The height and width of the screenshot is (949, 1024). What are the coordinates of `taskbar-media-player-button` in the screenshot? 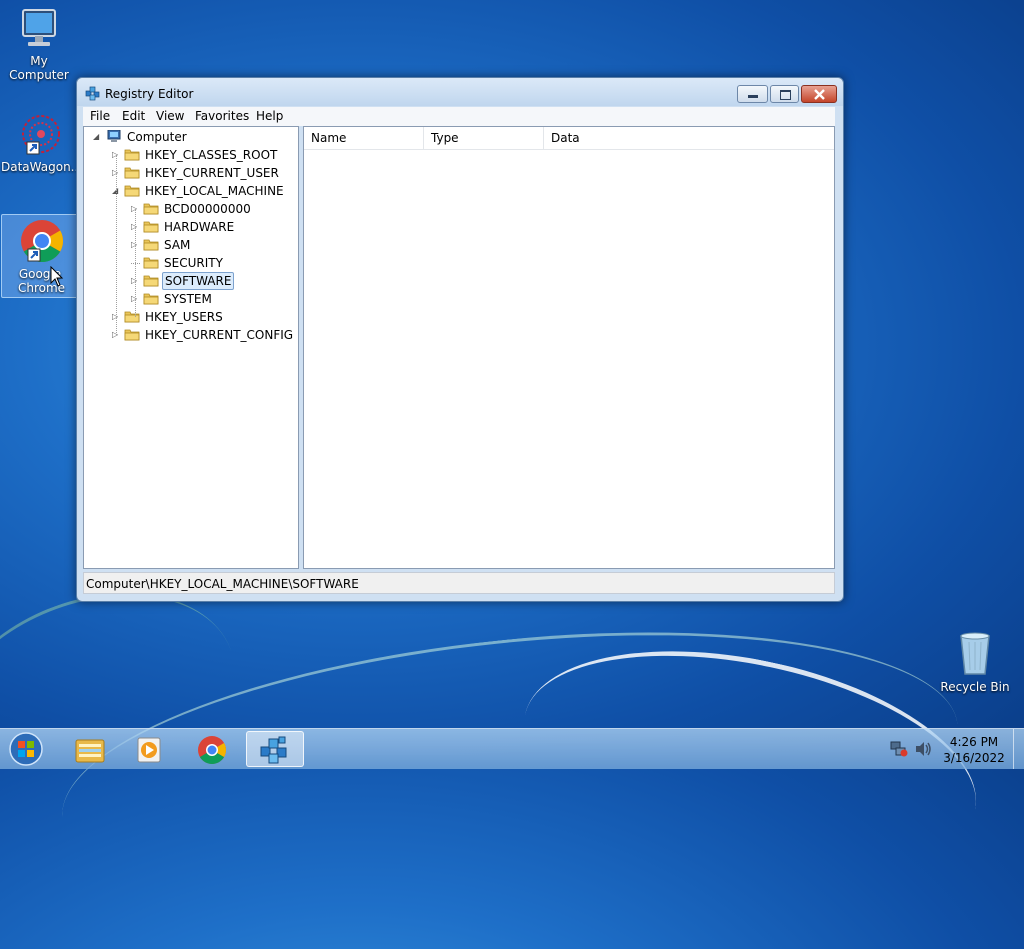 It's located at (150, 749).